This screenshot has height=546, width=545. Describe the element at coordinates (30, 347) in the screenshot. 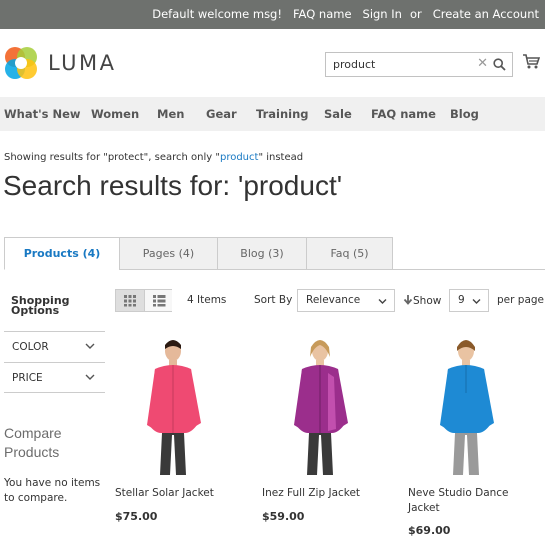

I see `filter-color-label: COLOR` at that location.